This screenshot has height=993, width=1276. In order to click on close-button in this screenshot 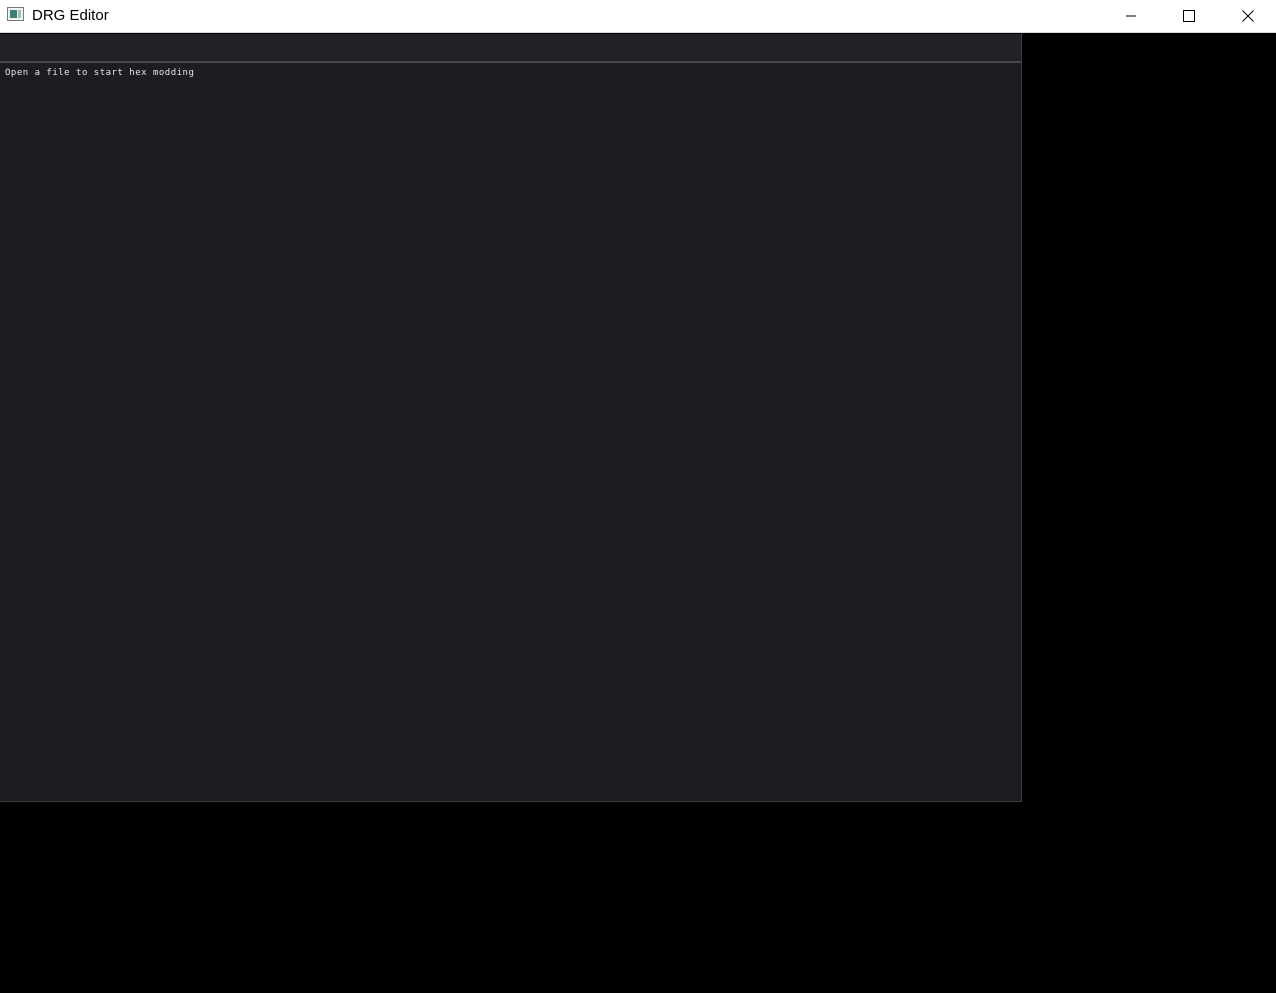, I will do `click(1248, 15)`.